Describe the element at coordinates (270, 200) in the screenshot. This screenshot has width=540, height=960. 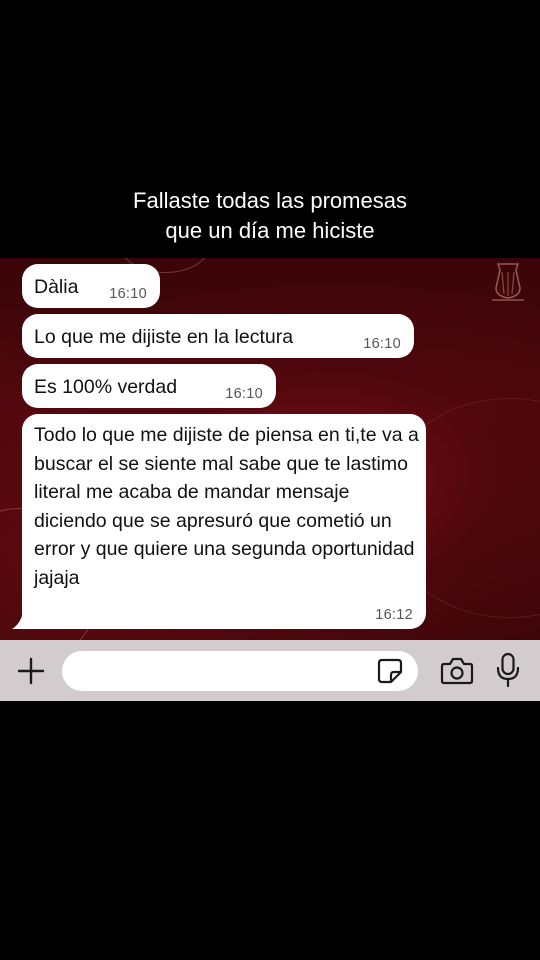
I see `caption-line-1: Fallaste todas las promesas` at that location.